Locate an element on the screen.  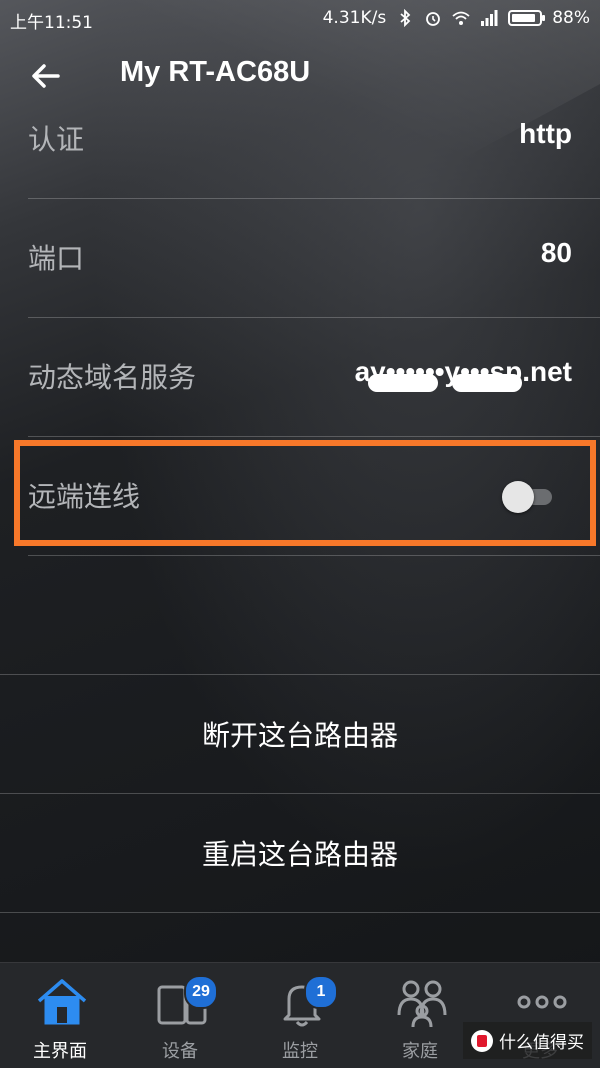
nav-label: 监控 is located at coordinates (300, 1051).